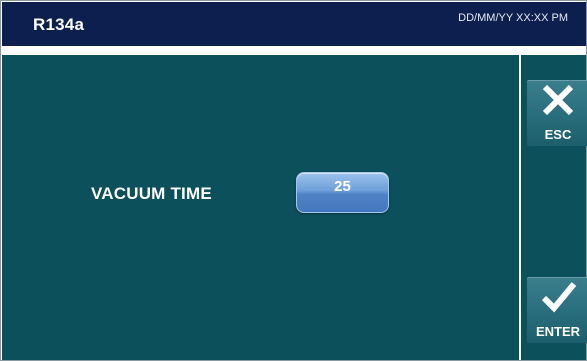 The width and height of the screenshot is (587, 361). Describe the element at coordinates (513, 18) in the screenshot. I see `datetime-display: DD/MM/YY XX:XX PM` at that location.